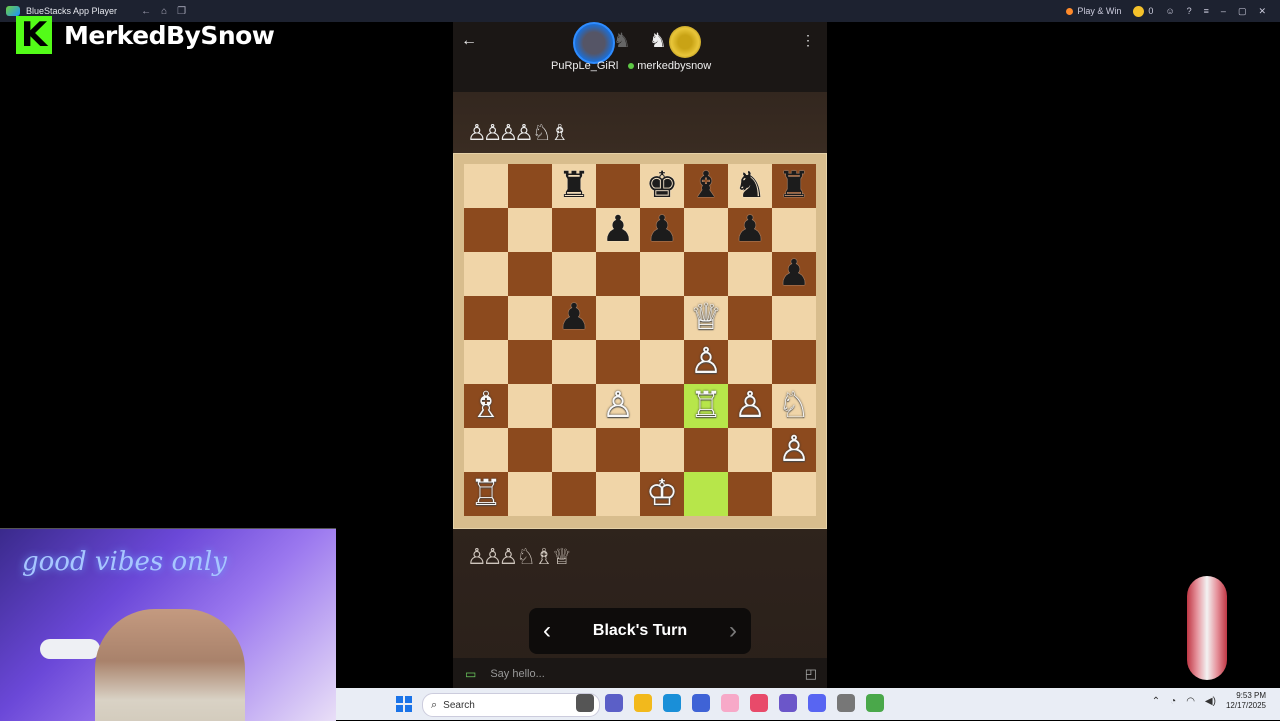 The height and width of the screenshot is (721, 1280). I want to click on network-icon: ◔, so click(1173, 701).